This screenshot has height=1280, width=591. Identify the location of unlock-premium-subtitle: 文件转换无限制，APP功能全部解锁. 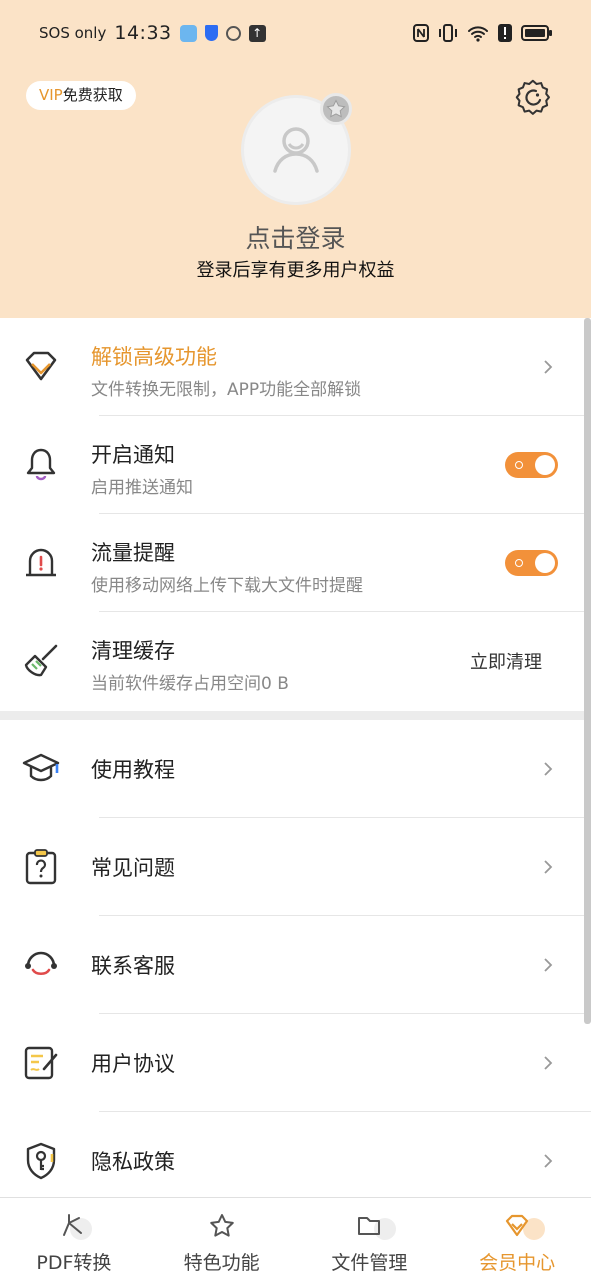
(226, 390).